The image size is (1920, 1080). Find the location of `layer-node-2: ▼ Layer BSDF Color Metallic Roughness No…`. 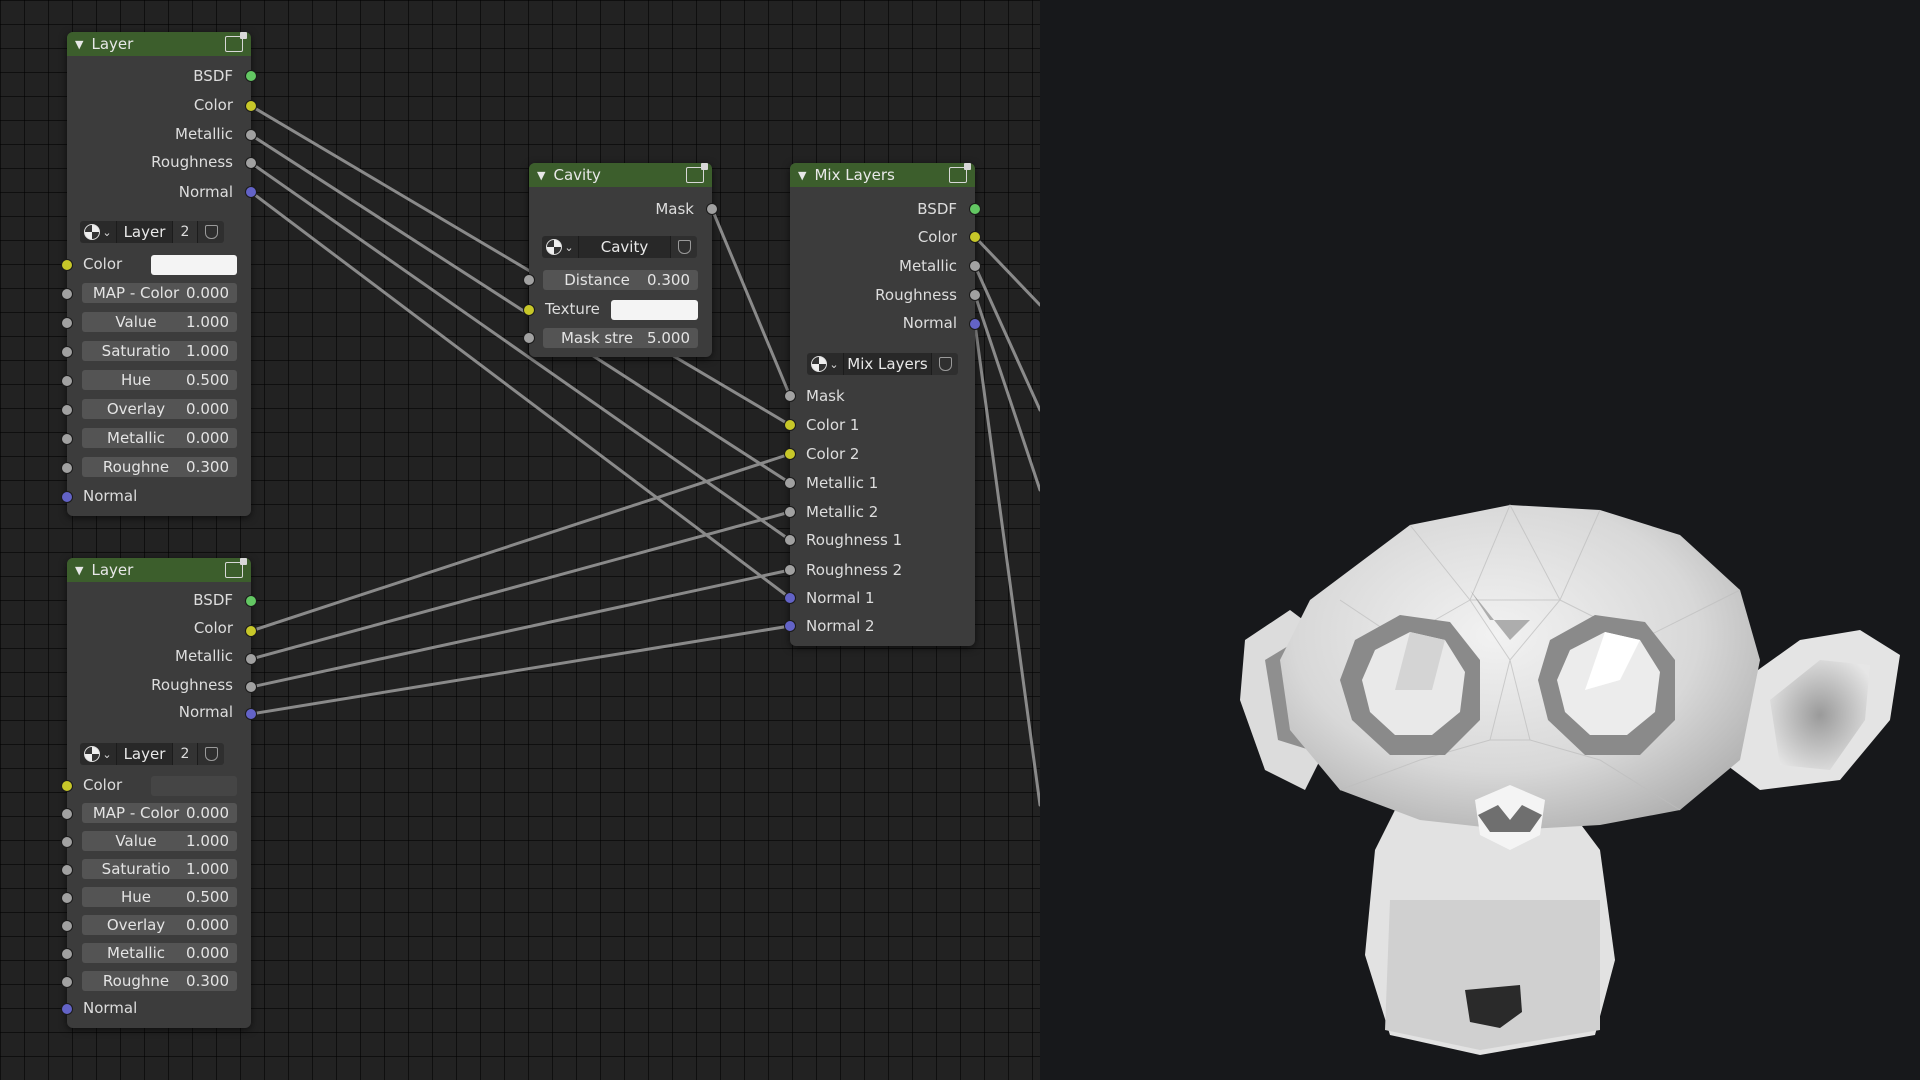

layer-node-2: ▼ Layer BSDF Color Metallic Roughness No… is located at coordinates (159, 793).